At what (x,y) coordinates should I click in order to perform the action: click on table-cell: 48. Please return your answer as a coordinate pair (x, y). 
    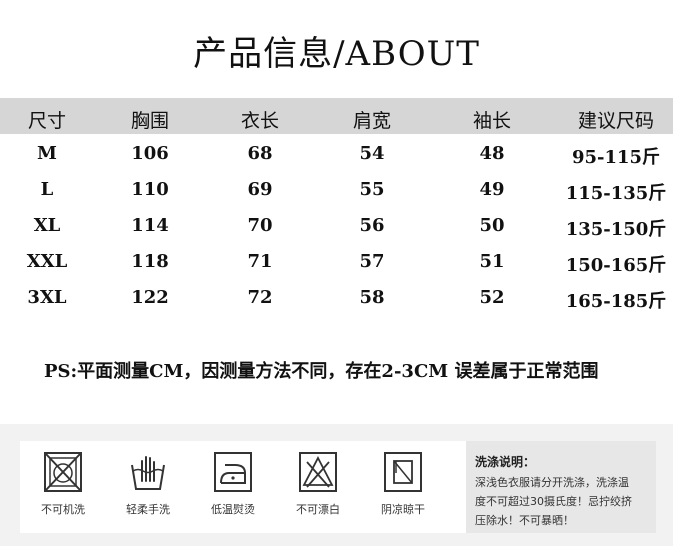
    Looking at the image, I should click on (492, 153).